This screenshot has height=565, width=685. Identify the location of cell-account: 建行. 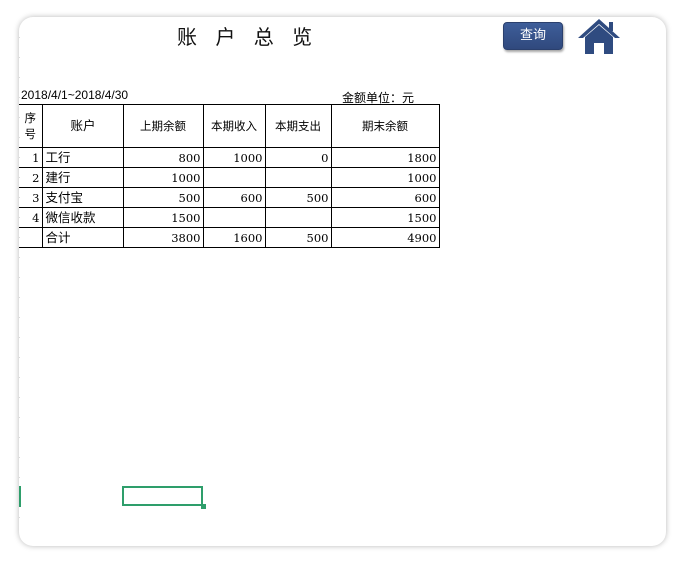
(82, 177).